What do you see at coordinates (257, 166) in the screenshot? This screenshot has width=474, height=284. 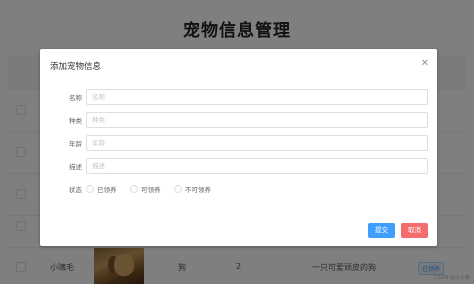 I see `description-input` at bounding box center [257, 166].